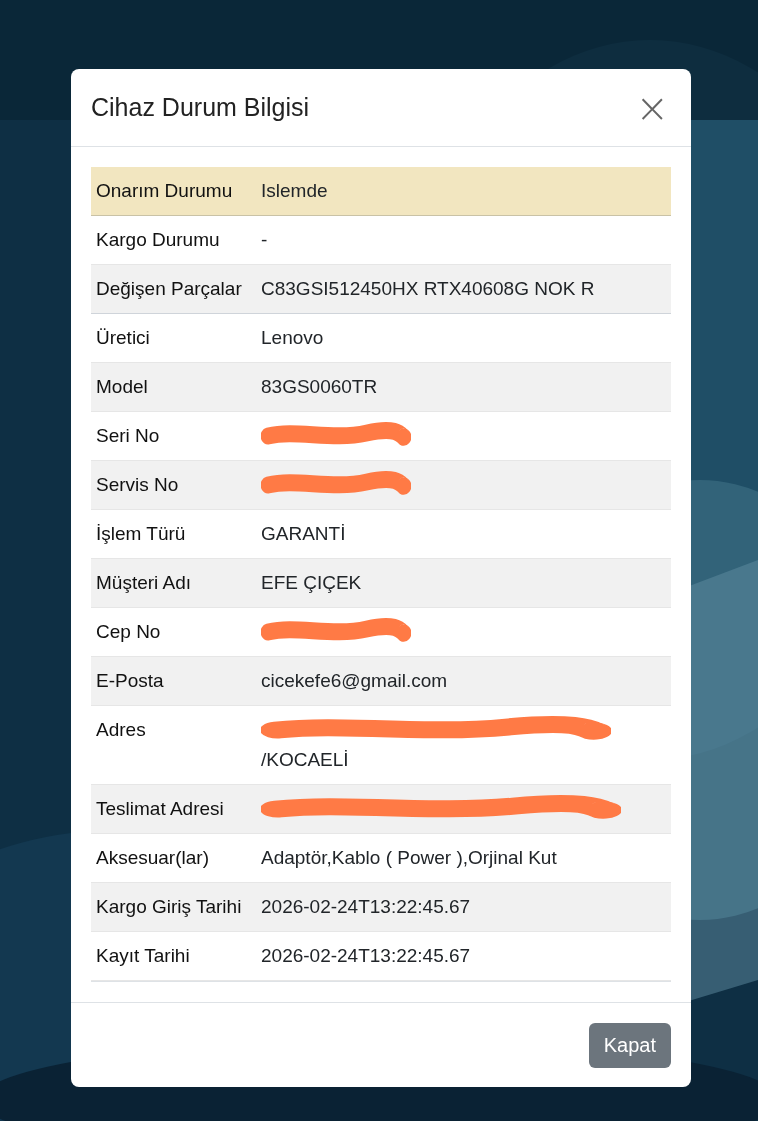  I want to click on field-label: E-Posta, so click(130, 681).